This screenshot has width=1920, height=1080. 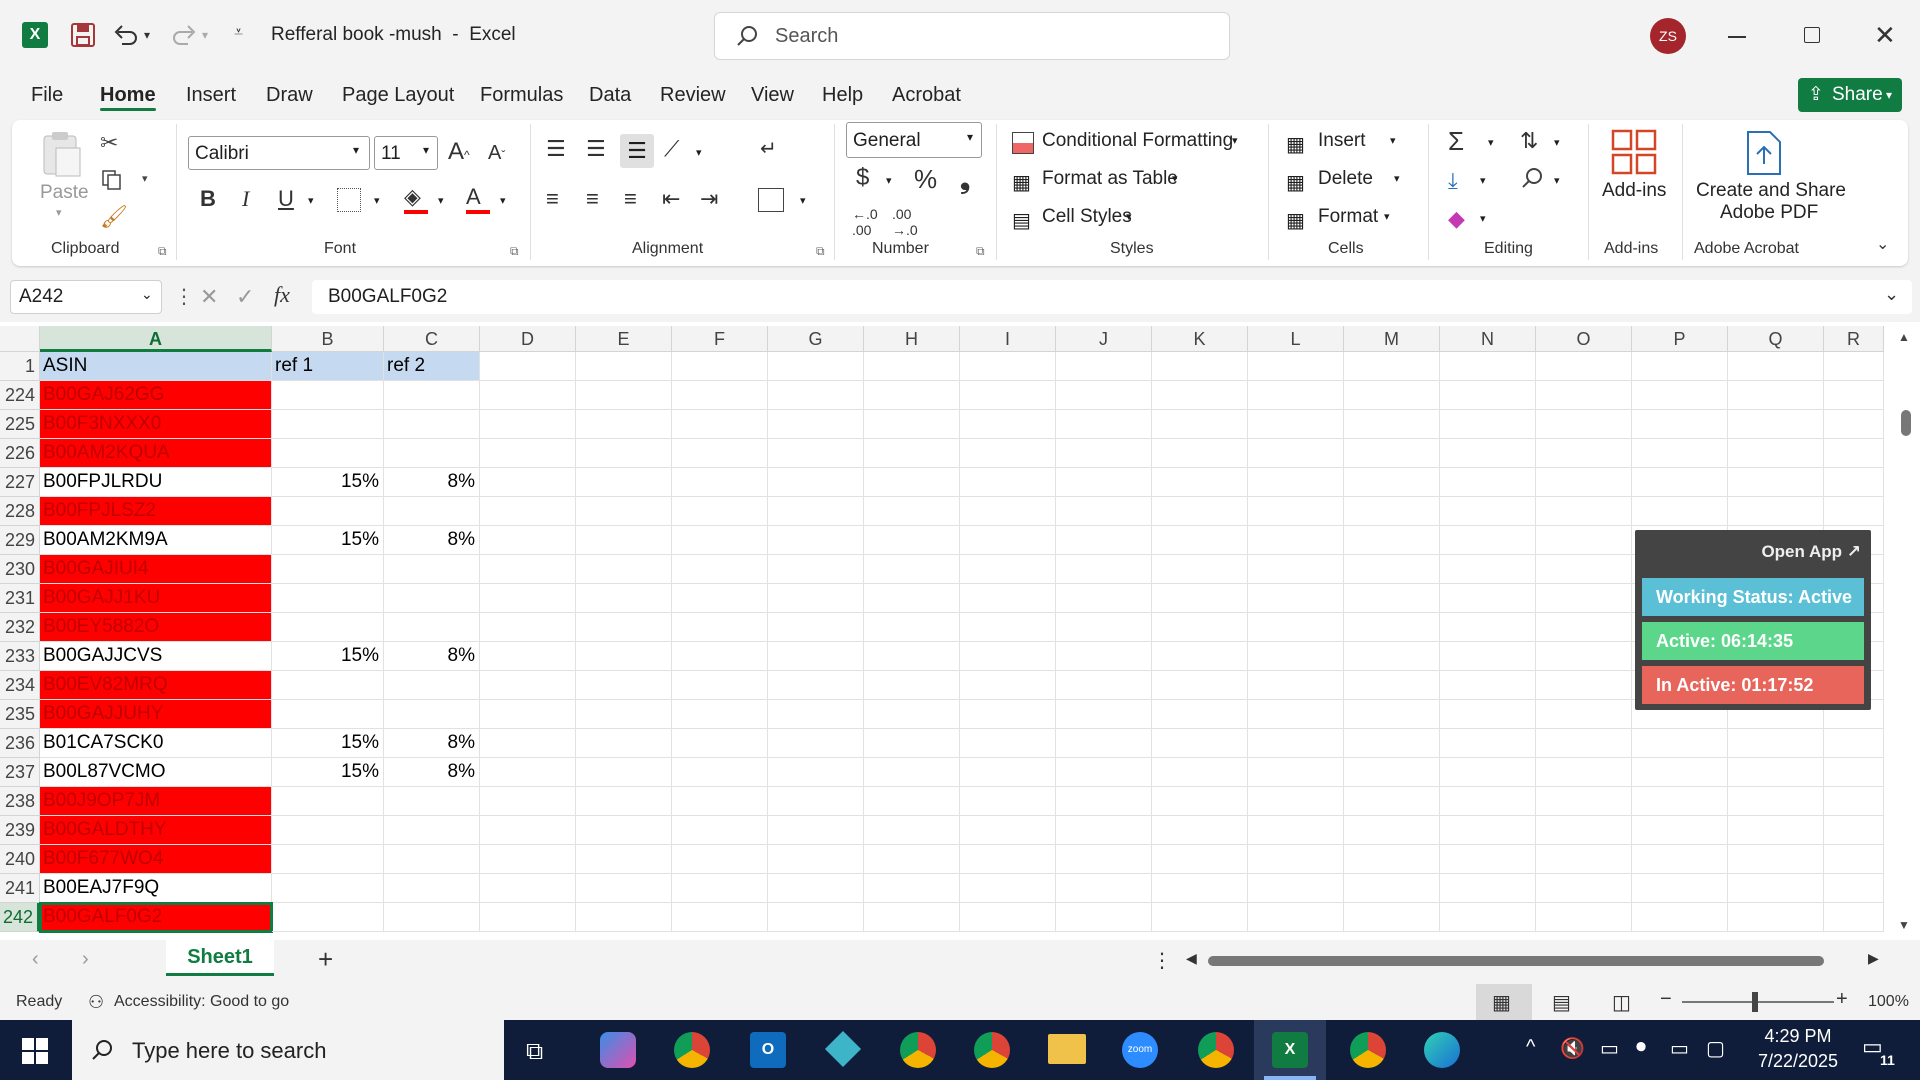 I want to click on cell-r, so click(x=1854, y=772).